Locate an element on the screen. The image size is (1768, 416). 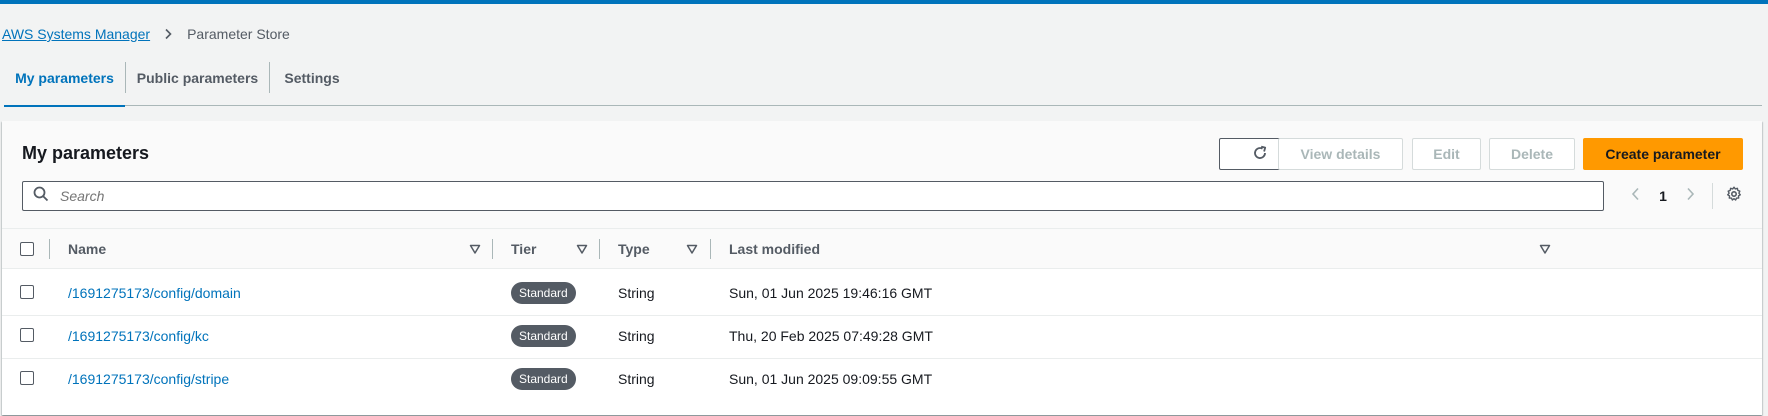
gear-icon is located at coordinates (1734, 196).